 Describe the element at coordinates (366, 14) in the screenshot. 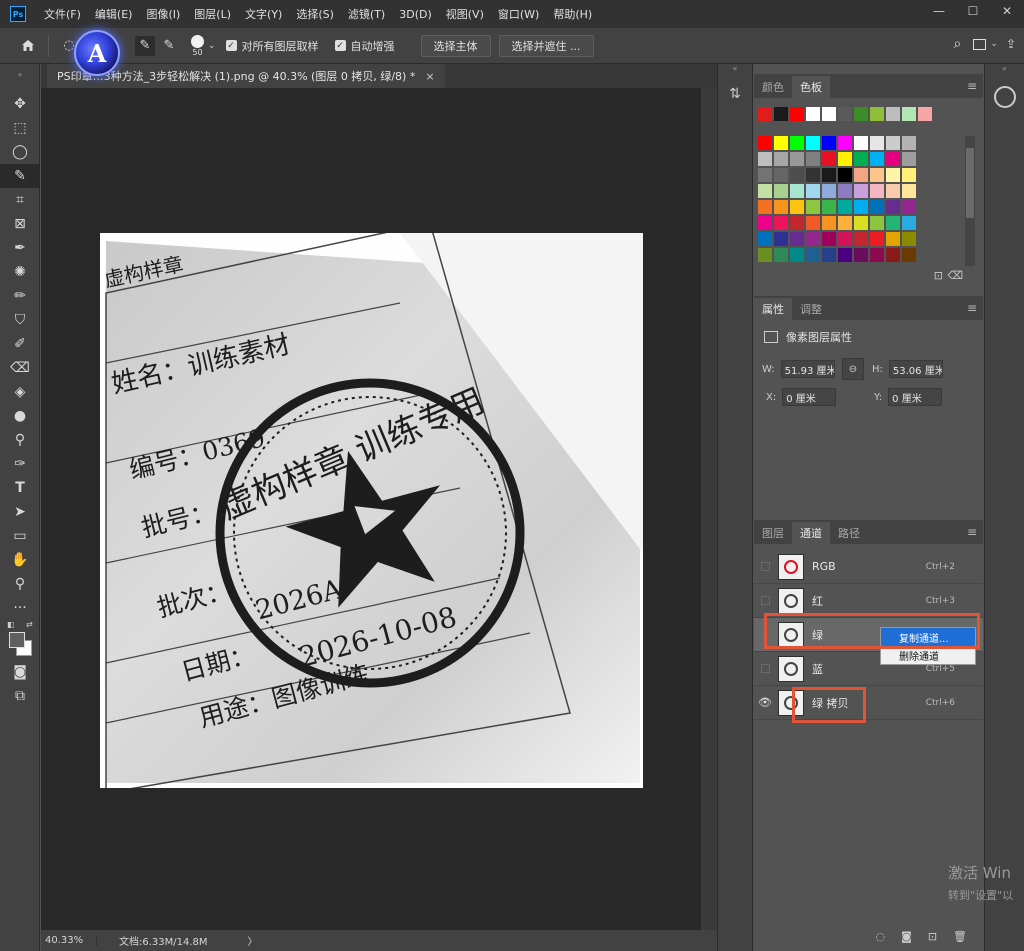

I see `menu-filter: 滤镜(T)` at that location.